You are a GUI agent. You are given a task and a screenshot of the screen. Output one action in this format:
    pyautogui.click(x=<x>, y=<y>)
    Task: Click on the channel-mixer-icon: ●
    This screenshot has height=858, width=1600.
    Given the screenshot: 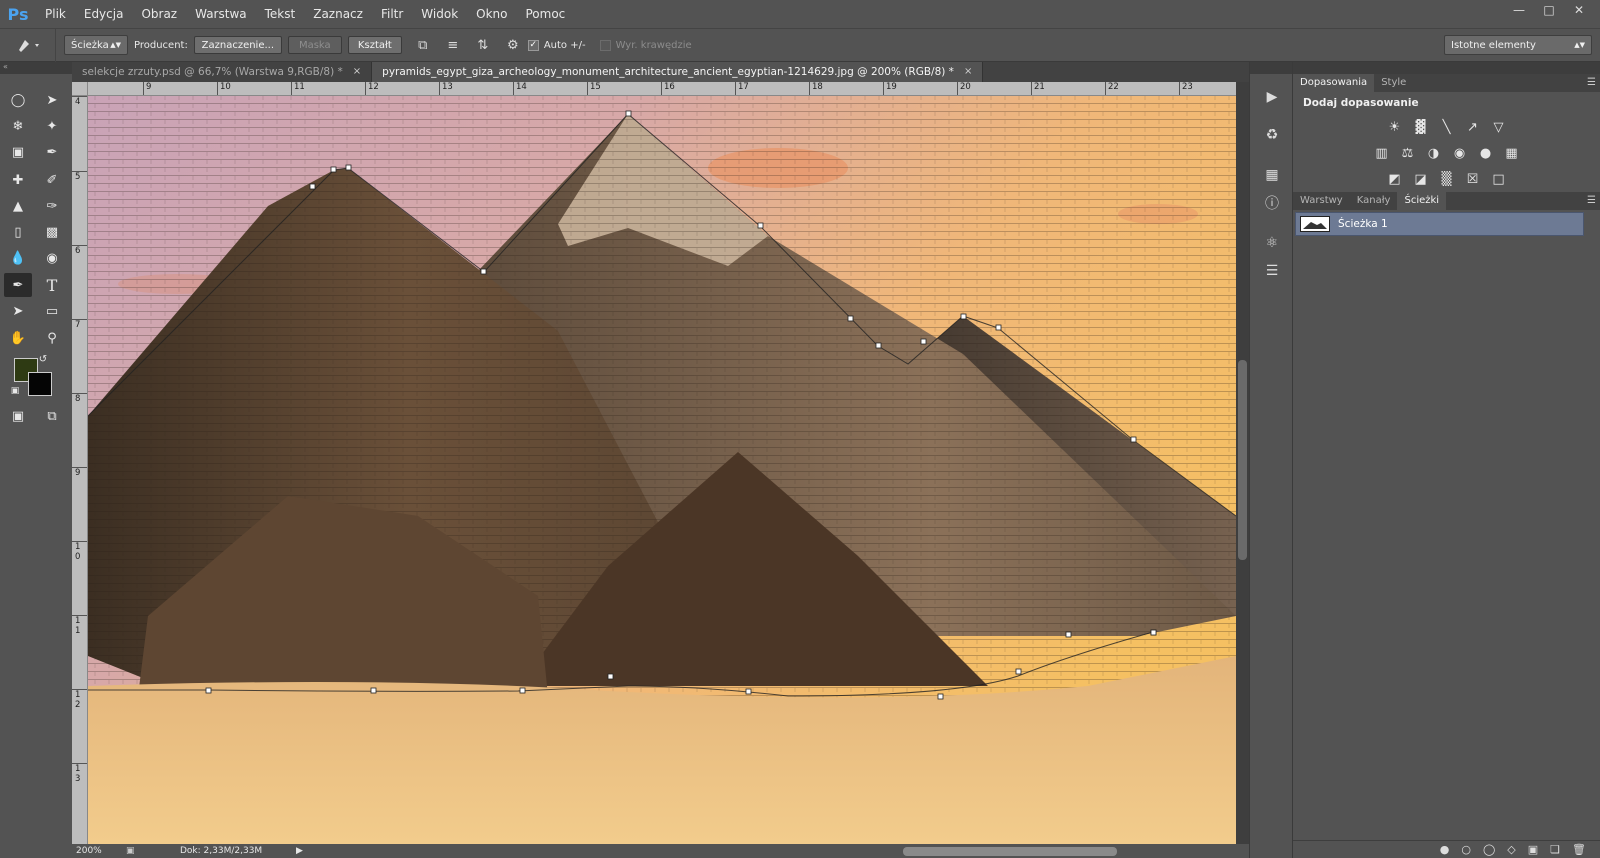 What is the action you would take?
    pyautogui.click(x=1486, y=153)
    